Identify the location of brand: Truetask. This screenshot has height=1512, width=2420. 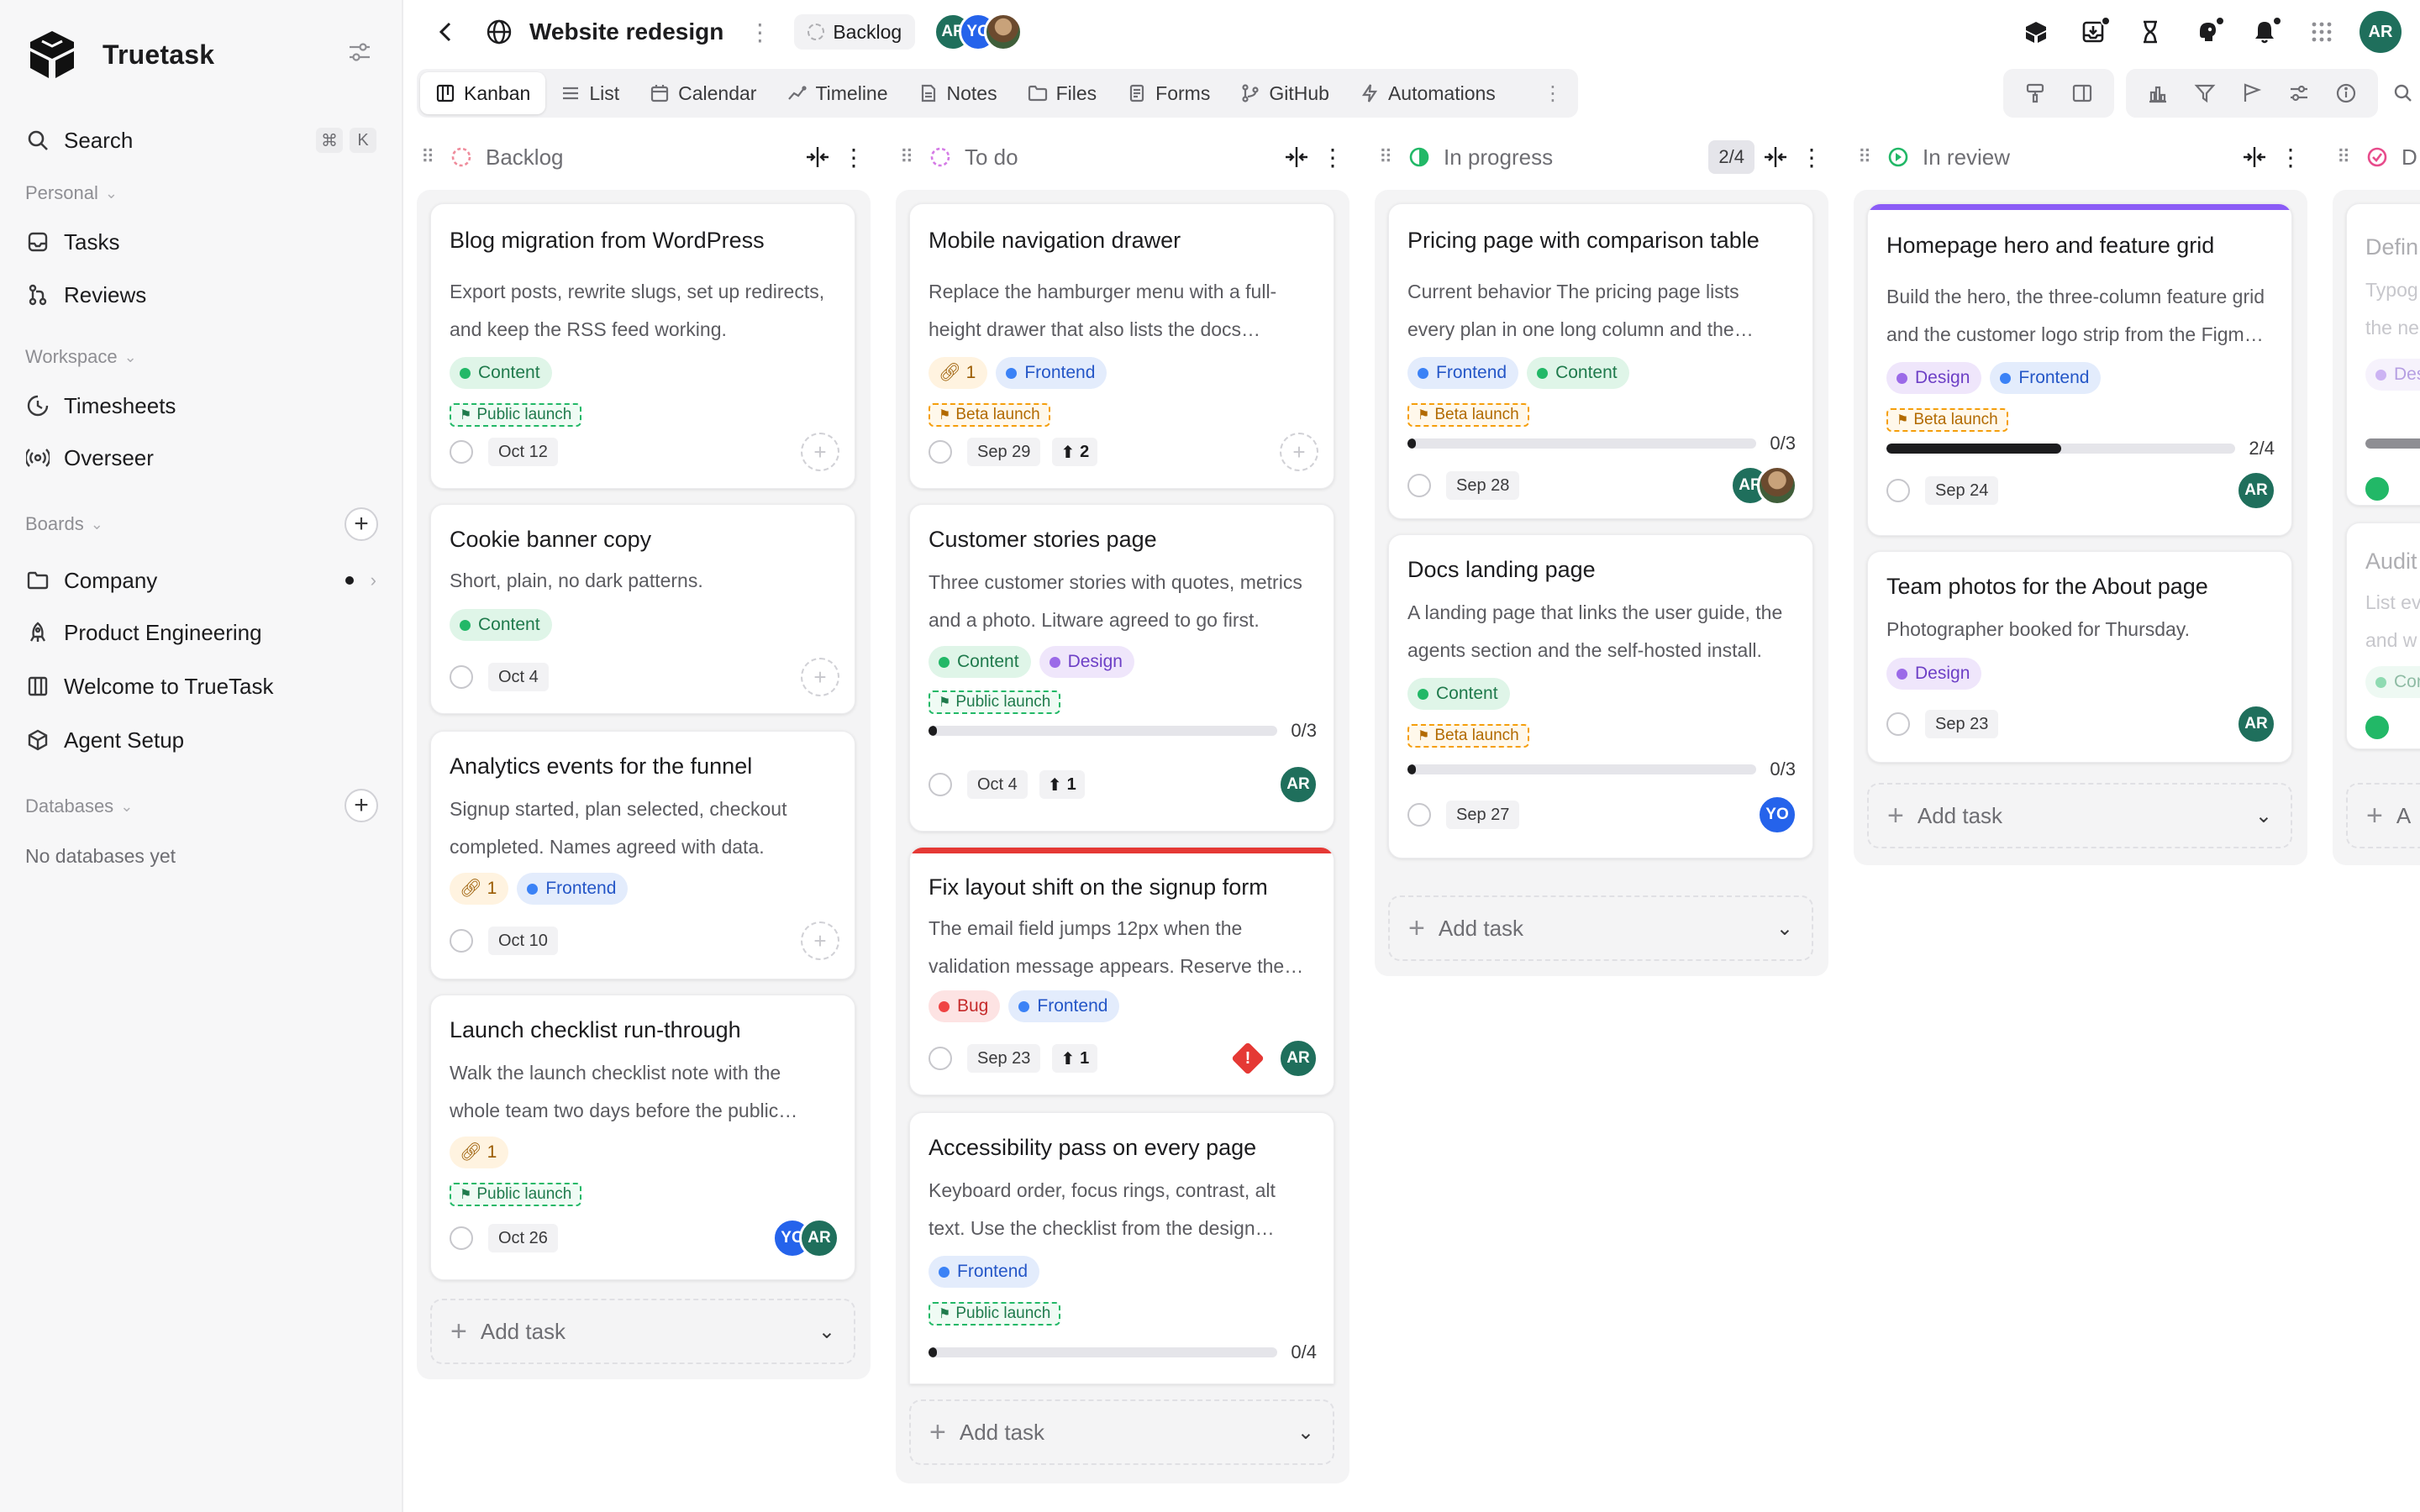
(120, 54).